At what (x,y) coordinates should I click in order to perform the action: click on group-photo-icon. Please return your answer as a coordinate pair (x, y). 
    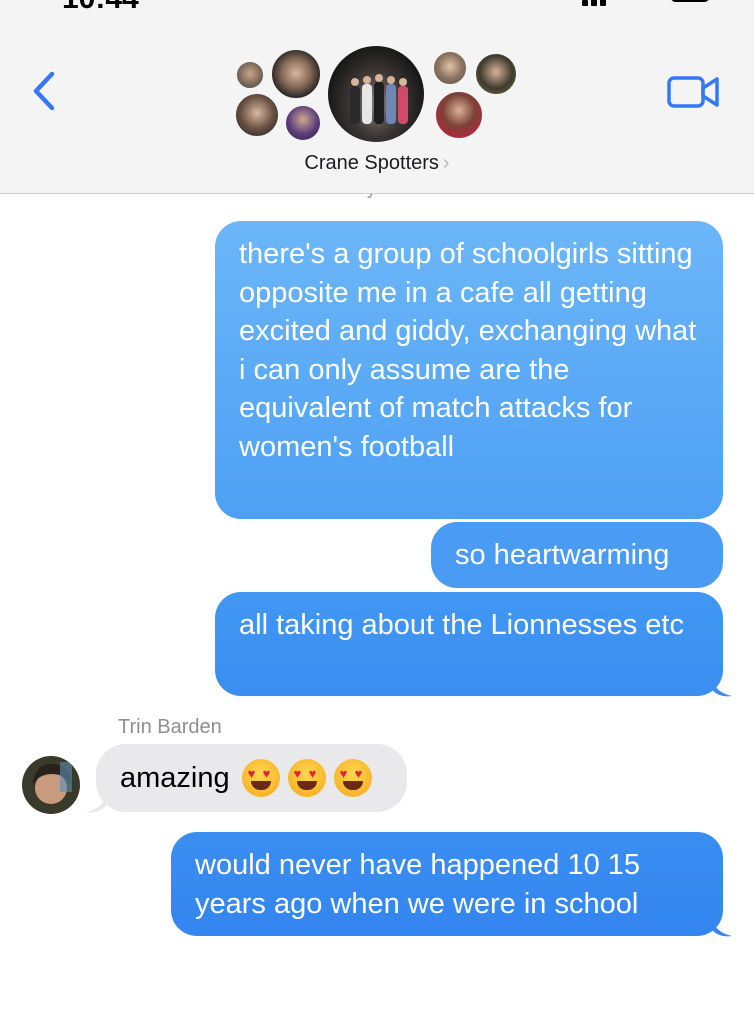
    Looking at the image, I should click on (379, 99).